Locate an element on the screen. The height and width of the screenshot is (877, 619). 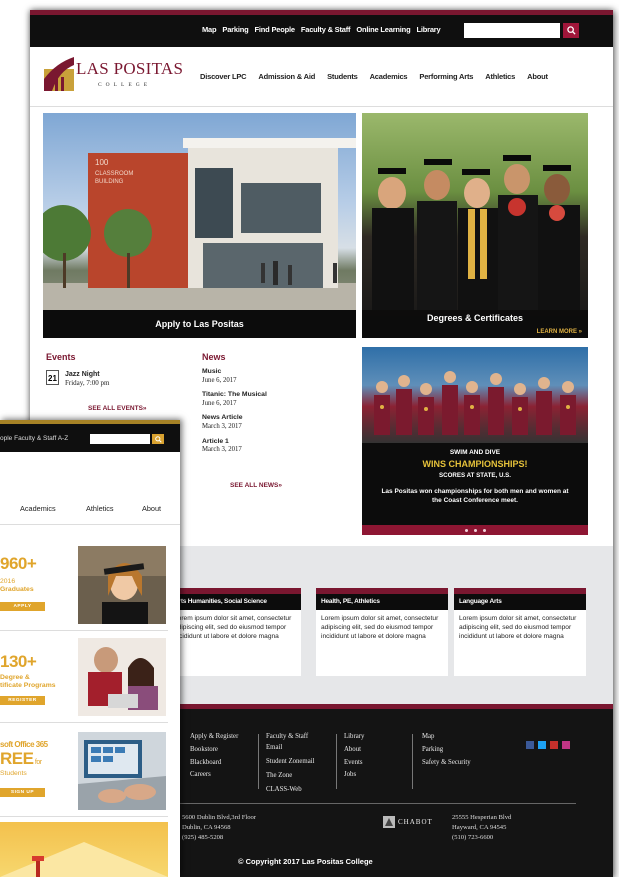
mobile-nav-athletics: Athletics is located at coordinates (100, 508).